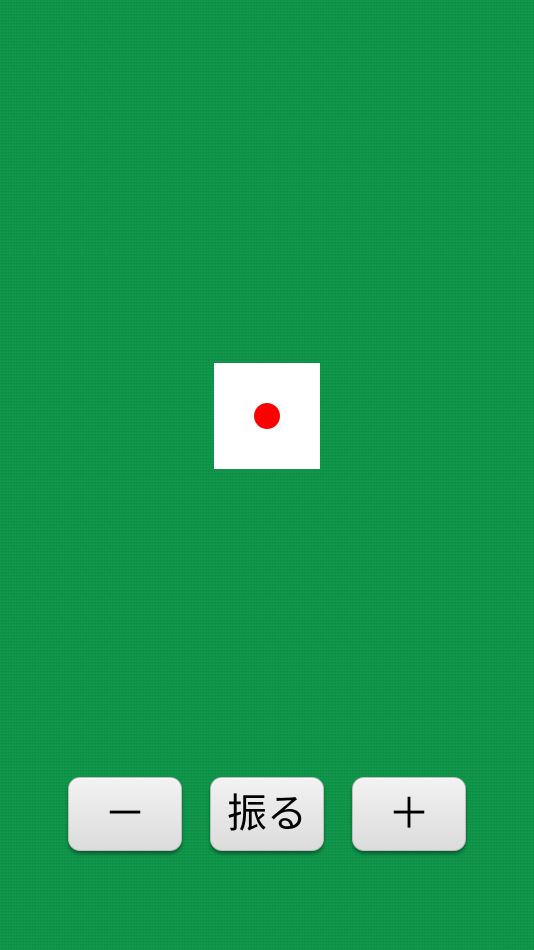 This screenshot has height=950, width=534. I want to click on increase-dice-button: ＋, so click(409, 814).